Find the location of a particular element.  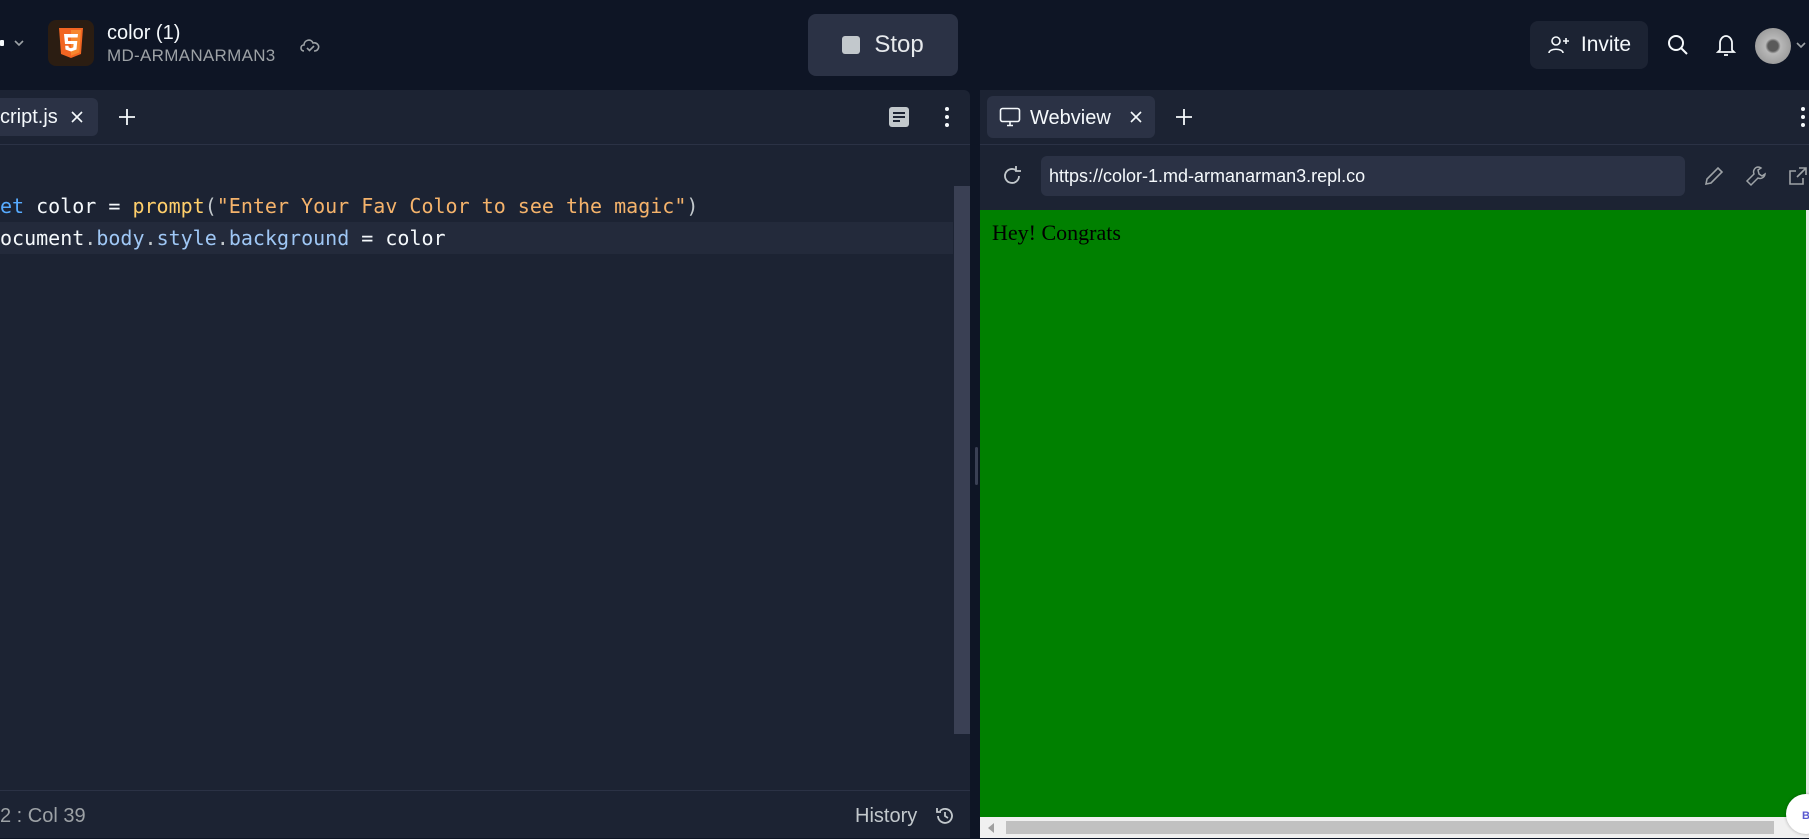

tab-webview: Webview is located at coordinates (1071, 117).